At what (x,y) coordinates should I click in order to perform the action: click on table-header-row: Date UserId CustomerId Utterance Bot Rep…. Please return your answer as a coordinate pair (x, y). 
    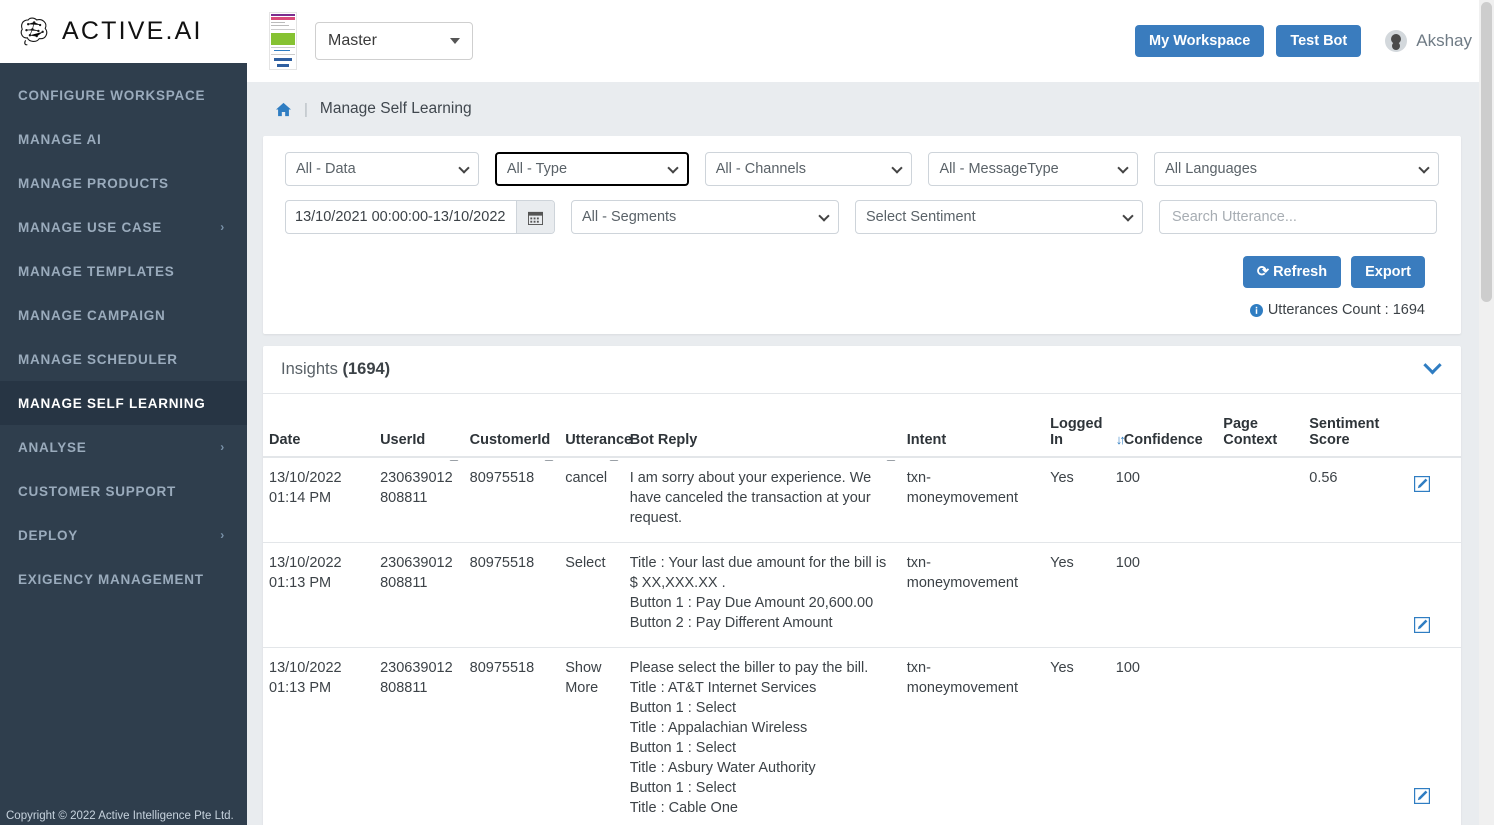
    Looking at the image, I should click on (862, 426).